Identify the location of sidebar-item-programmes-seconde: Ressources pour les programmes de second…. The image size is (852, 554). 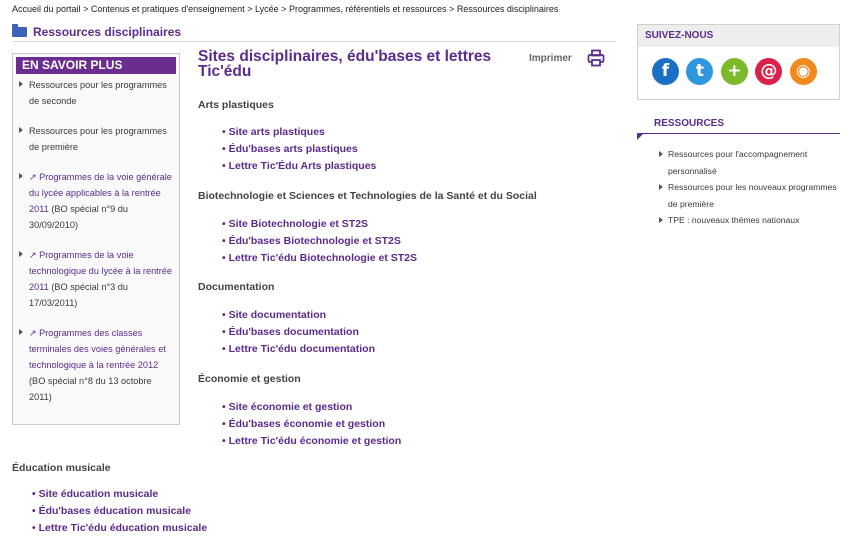
(96, 93).